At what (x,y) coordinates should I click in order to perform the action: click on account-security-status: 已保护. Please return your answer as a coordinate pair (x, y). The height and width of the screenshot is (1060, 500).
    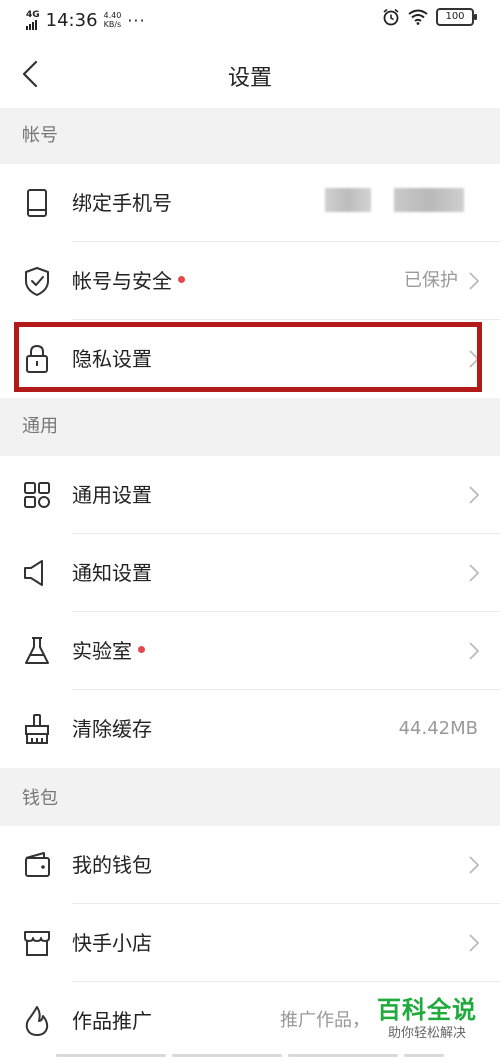
    Looking at the image, I should click on (431, 280).